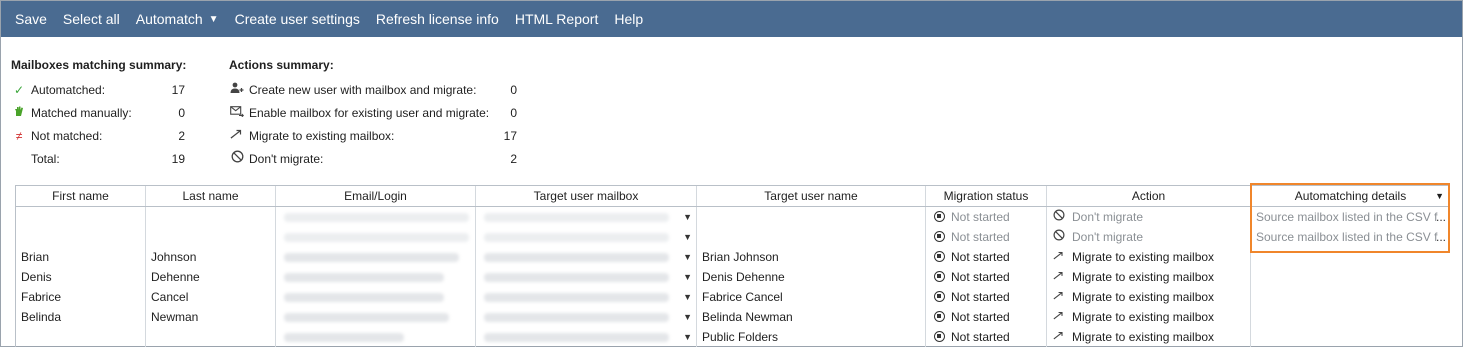  What do you see at coordinates (986, 196) in the screenshot?
I see `column-header-status: Migration status` at bounding box center [986, 196].